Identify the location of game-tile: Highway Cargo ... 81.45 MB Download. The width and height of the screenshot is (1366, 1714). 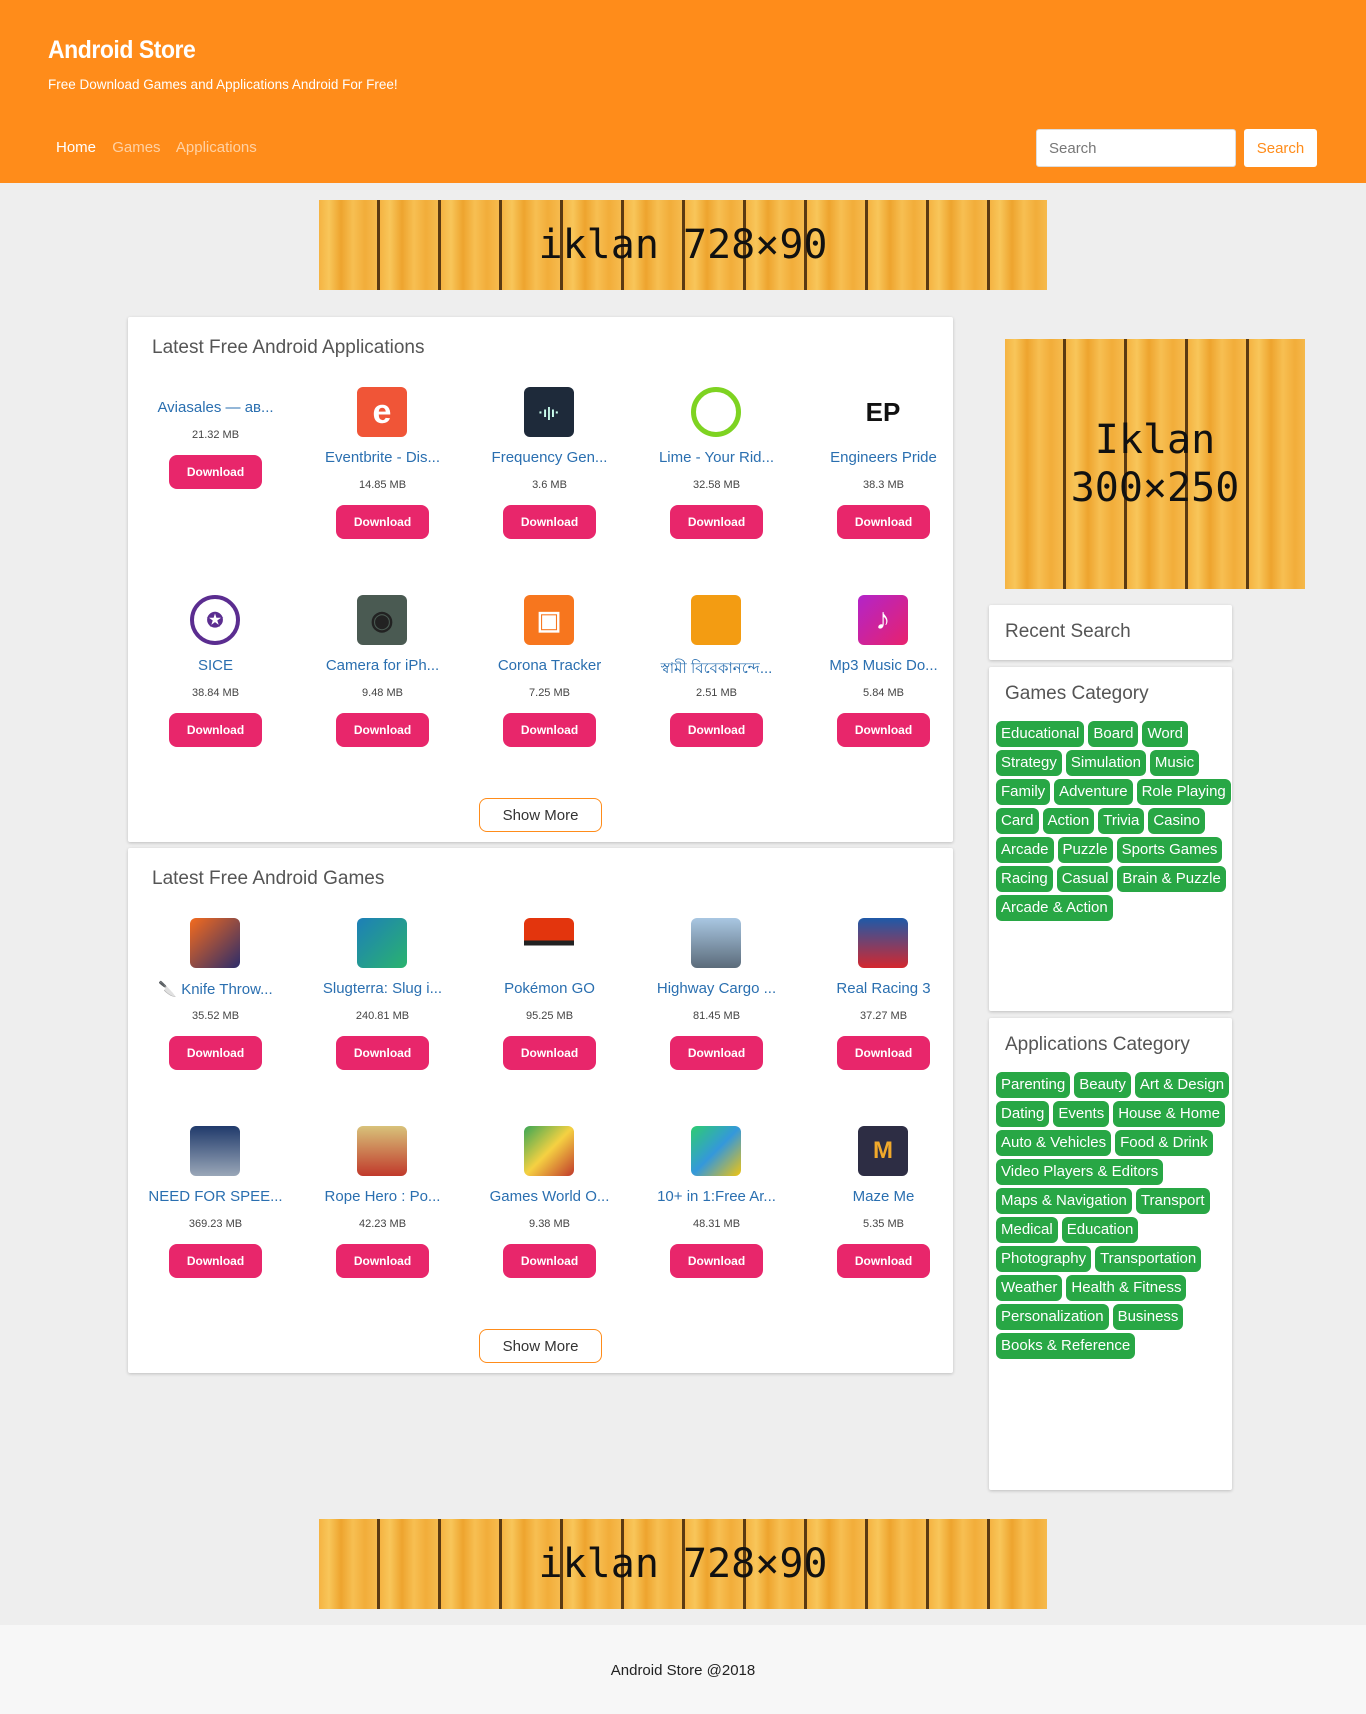
(716, 1013).